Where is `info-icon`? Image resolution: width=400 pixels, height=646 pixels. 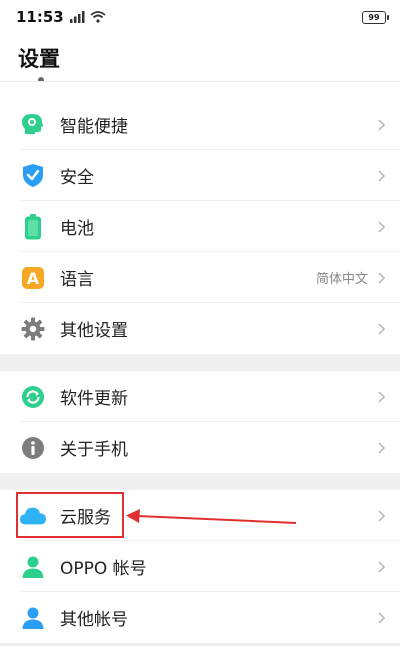 info-icon is located at coordinates (33, 448).